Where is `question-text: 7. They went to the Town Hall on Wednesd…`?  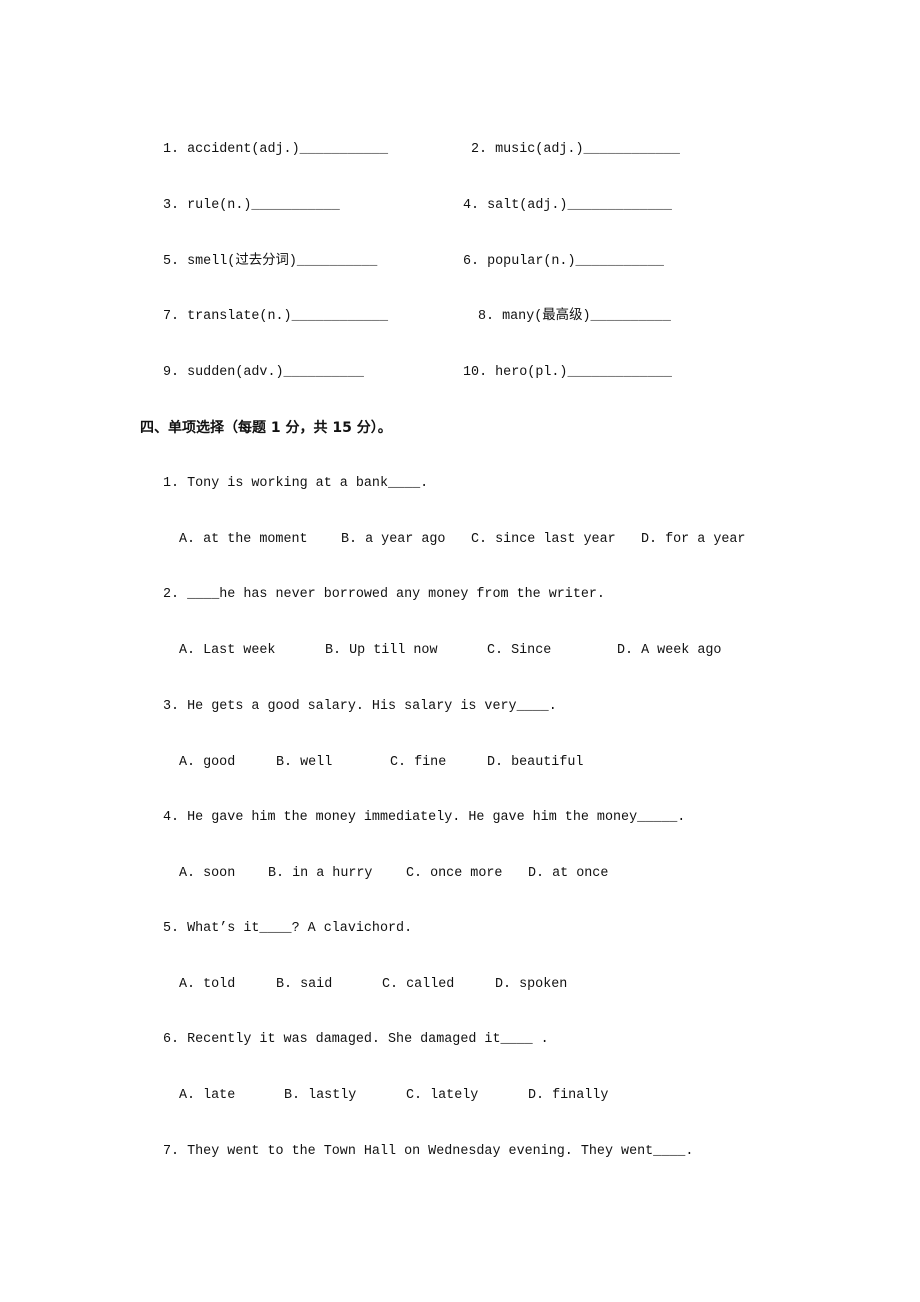 question-text: 7. They went to the Town Hall on Wednesd… is located at coordinates (428, 1151).